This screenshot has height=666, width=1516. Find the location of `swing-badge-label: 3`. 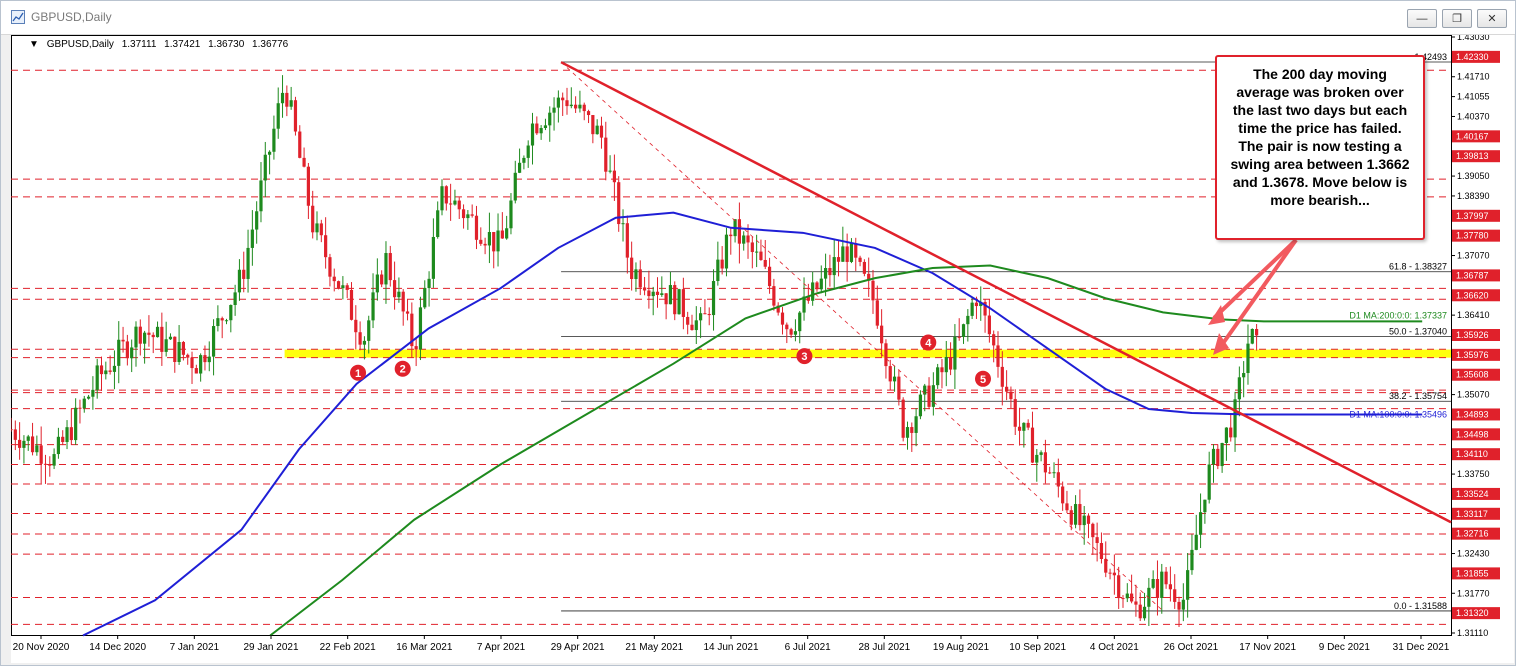

swing-badge-label: 3 is located at coordinates (804, 357).